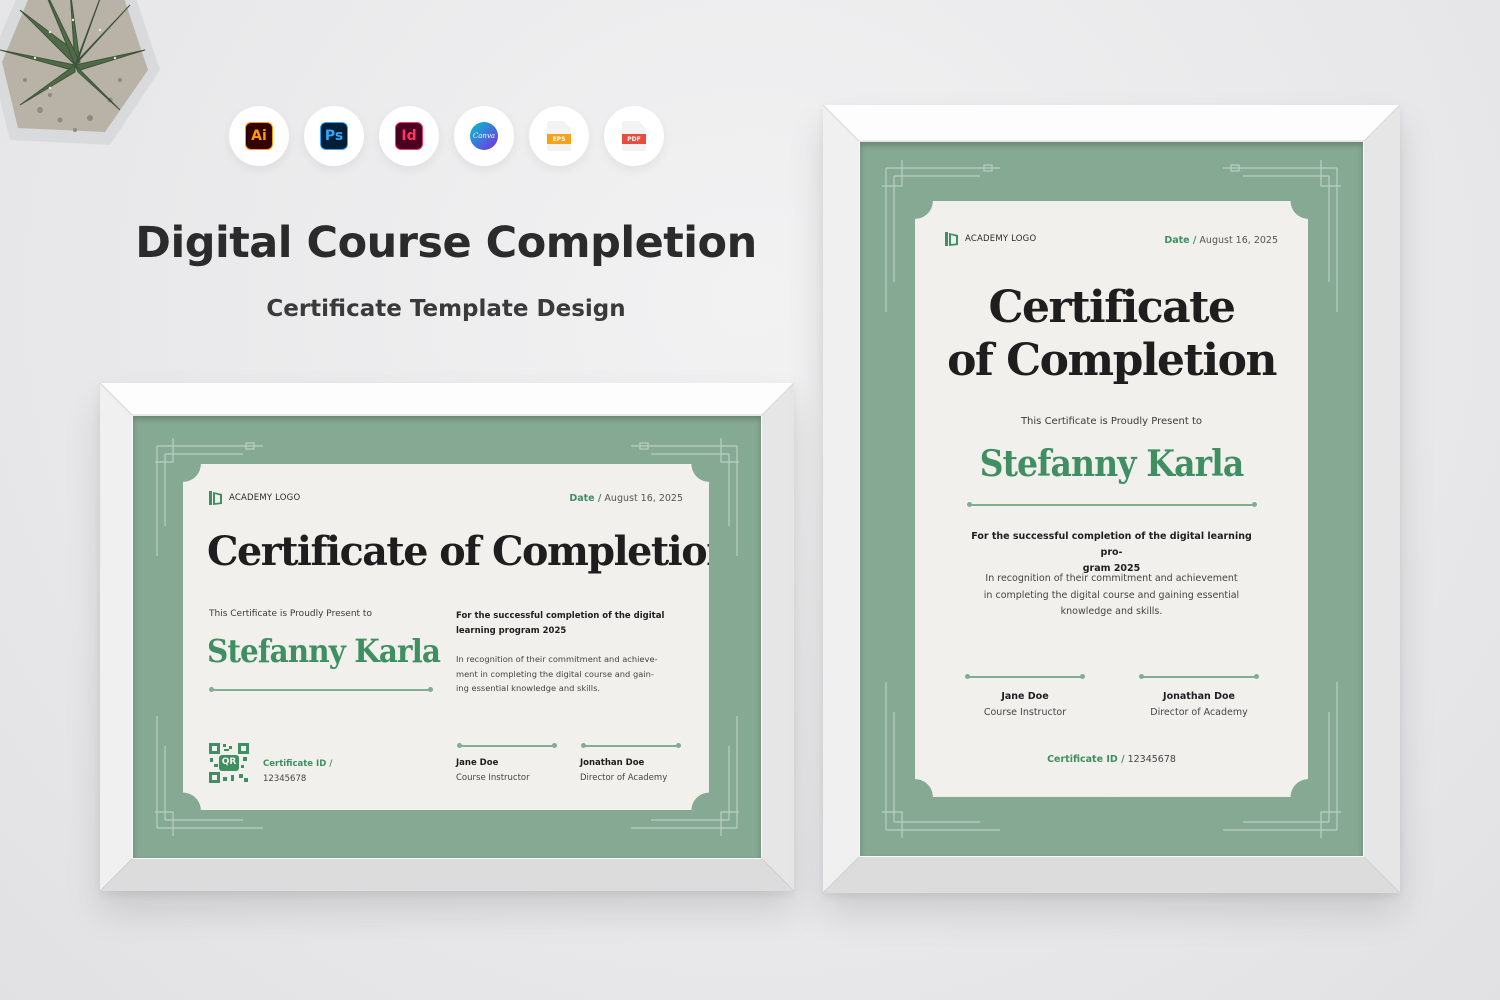 The image size is (1500, 1000). What do you see at coordinates (409, 136) in the screenshot?
I see `indesign-icon: Id` at bounding box center [409, 136].